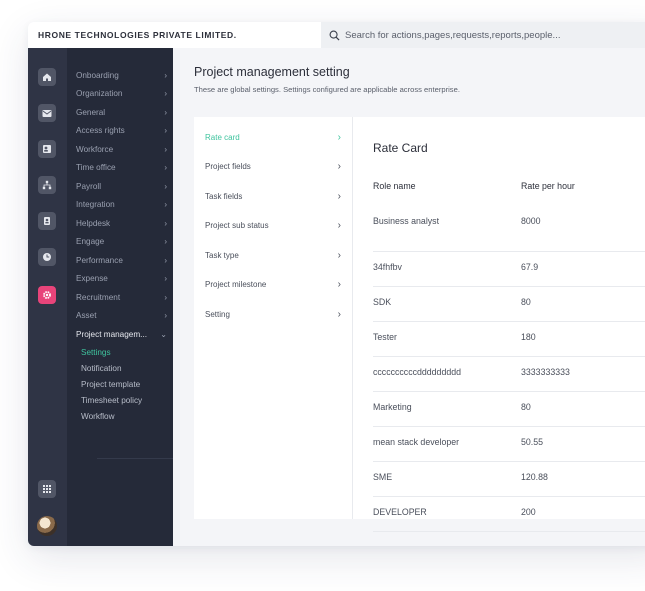 The width and height of the screenshot is (645, 591). I want to click on table-row: Tester 180, so click(509, 339).